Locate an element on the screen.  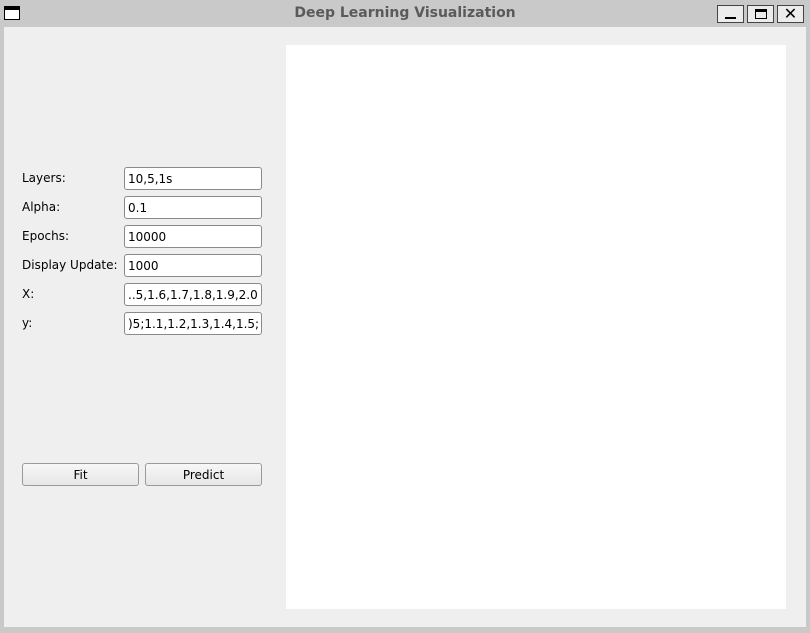
title-bar: Deep Learning Visualization ✕ is located at coordinates (405, 13).